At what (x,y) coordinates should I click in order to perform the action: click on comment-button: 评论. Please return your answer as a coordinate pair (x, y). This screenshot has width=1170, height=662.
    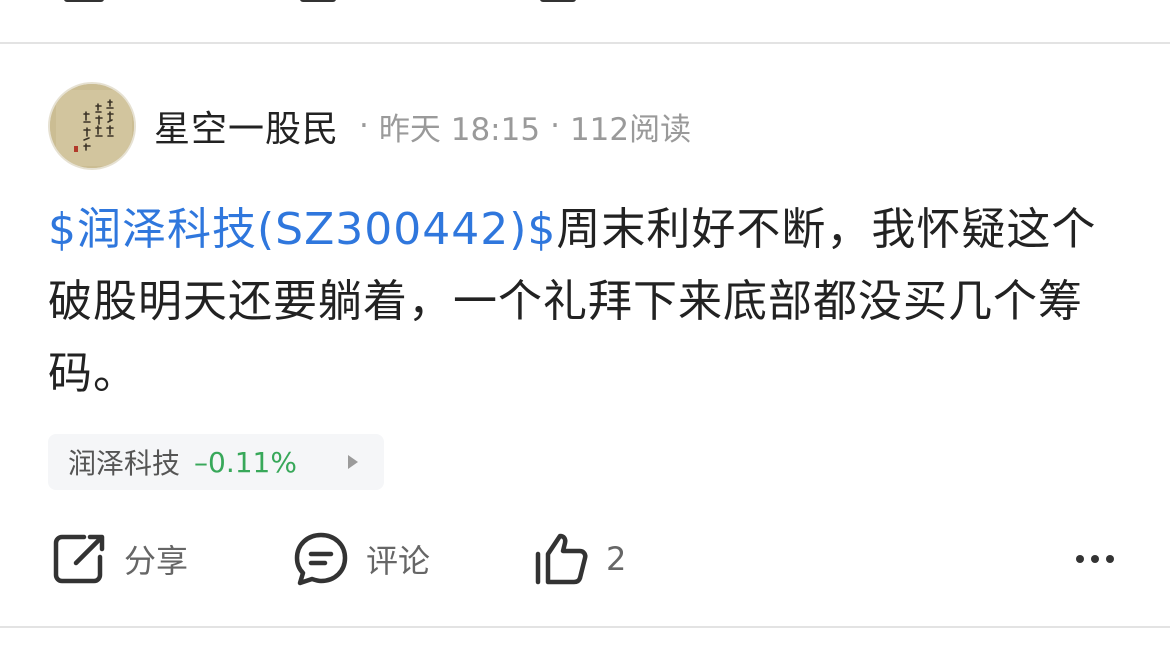
    Looking at the image, I should click on (361, 559).